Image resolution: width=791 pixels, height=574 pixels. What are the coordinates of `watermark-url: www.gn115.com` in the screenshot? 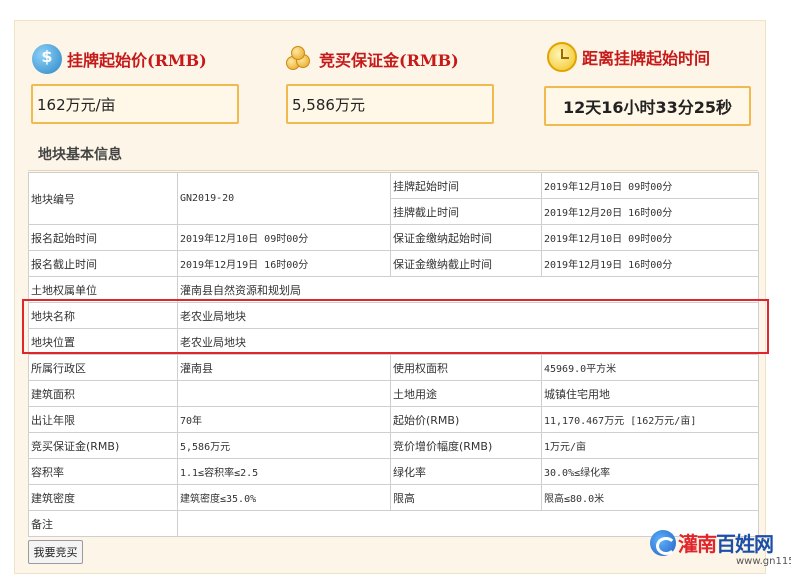 It's located at (763, 561).